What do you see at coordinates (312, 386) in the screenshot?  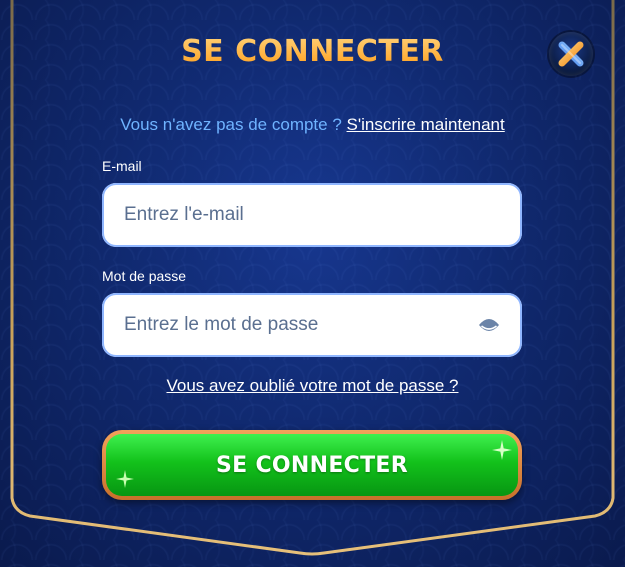 I see `forgot-password-link: Vous avez oublié votre mot de passe ?` at bounding box center [312, 386].